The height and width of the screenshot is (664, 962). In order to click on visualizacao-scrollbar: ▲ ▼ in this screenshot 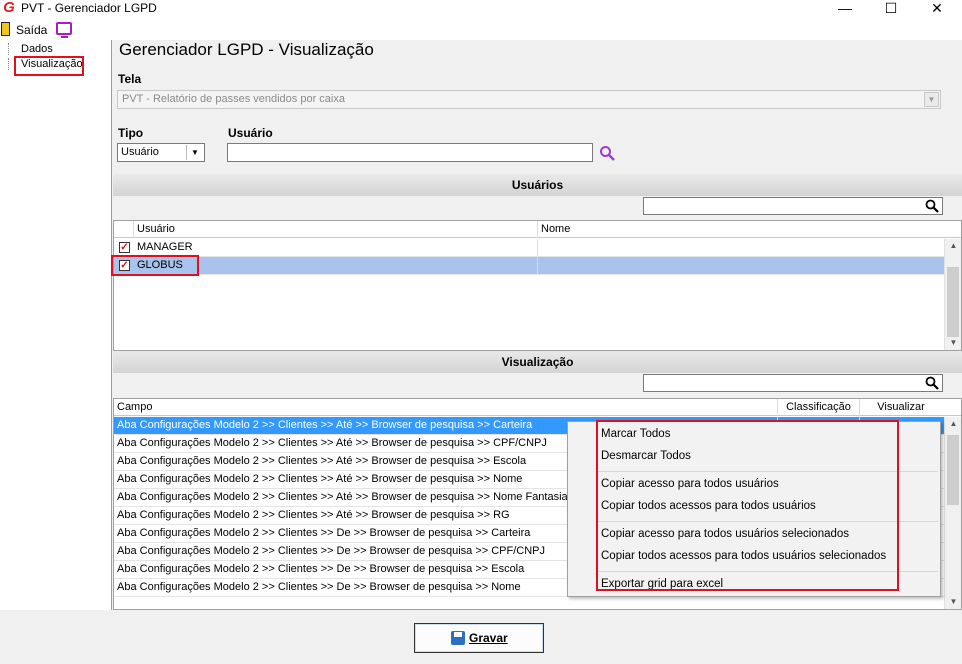, I will do `click(952, 513)`.